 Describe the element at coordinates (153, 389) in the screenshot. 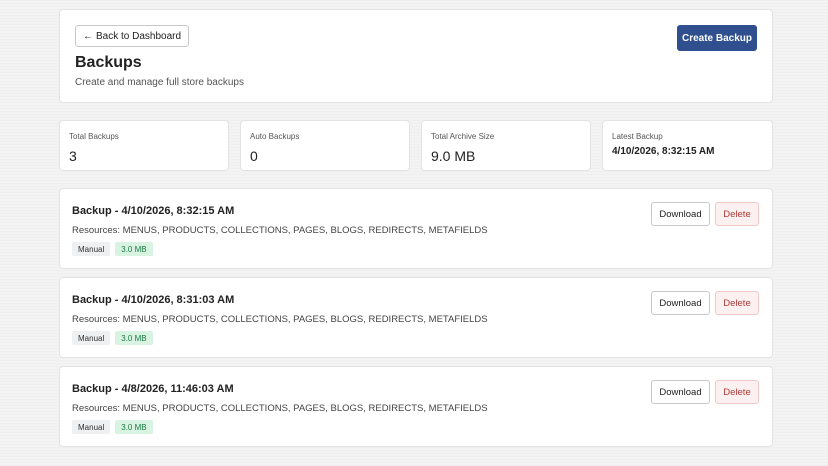

I see `backup-title: Backup - 4/8/2026, 11:46:03 AM` at that location.